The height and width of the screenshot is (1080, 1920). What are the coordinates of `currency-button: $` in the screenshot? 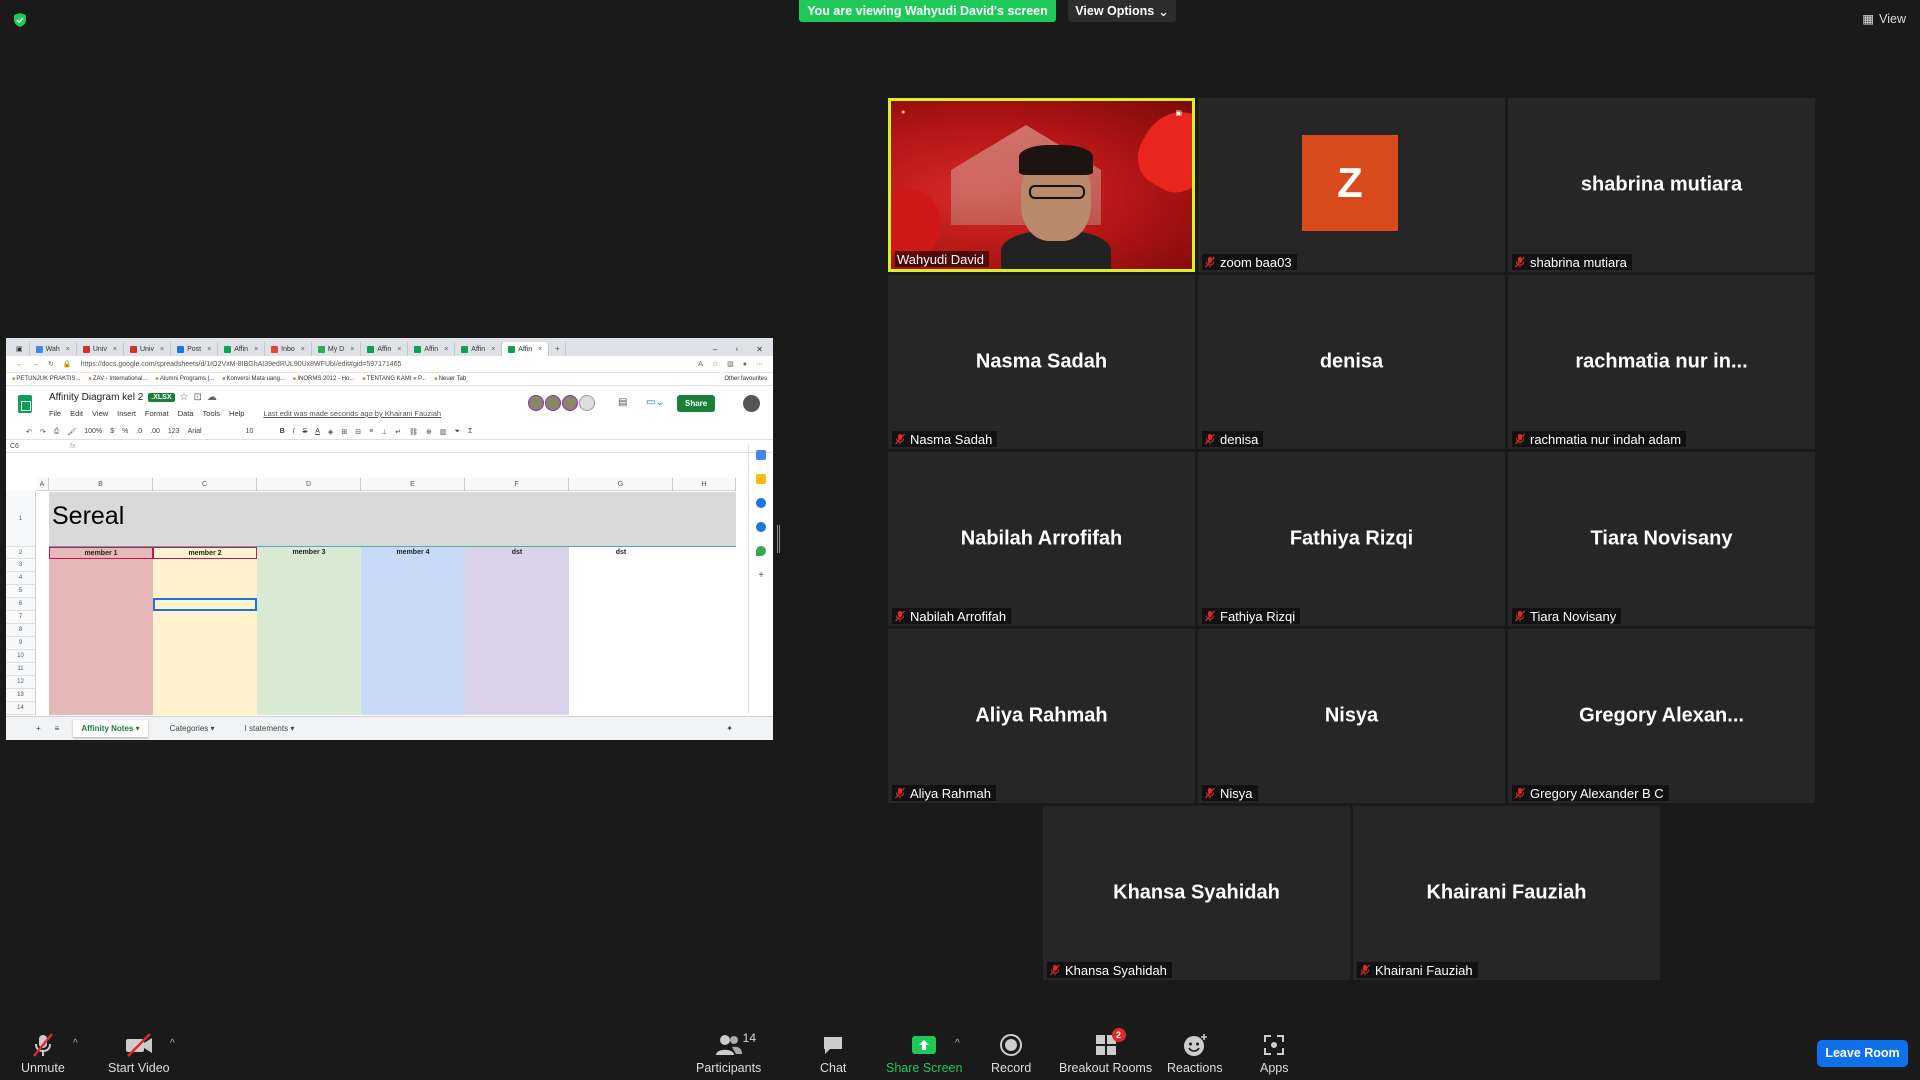 It's located at (112, 431).